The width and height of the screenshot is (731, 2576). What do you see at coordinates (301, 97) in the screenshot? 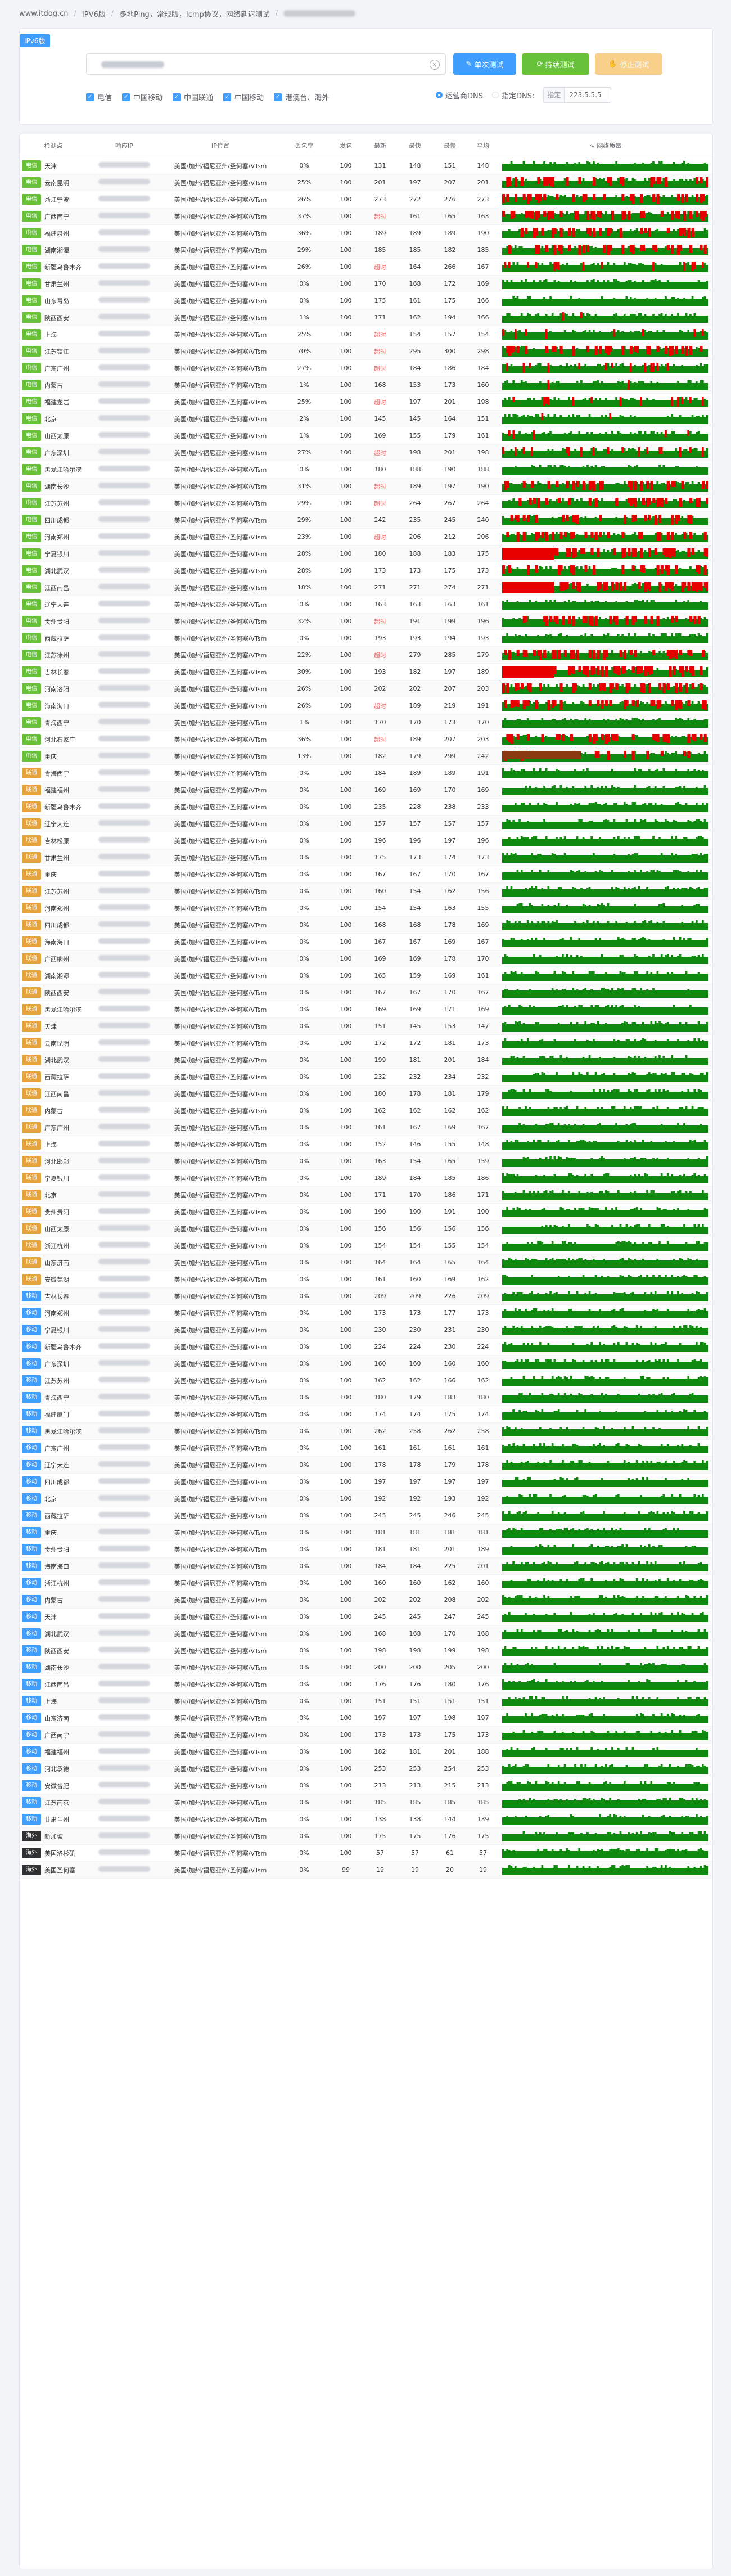
I see `filter-overseas: ✓ 港澳台、海外` at bounding box center [301, 97].